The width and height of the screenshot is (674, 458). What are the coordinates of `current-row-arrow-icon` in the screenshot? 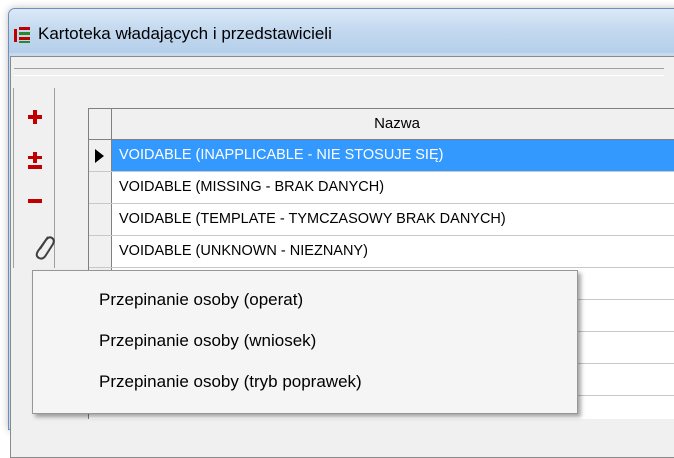 It's located at (99, 156).